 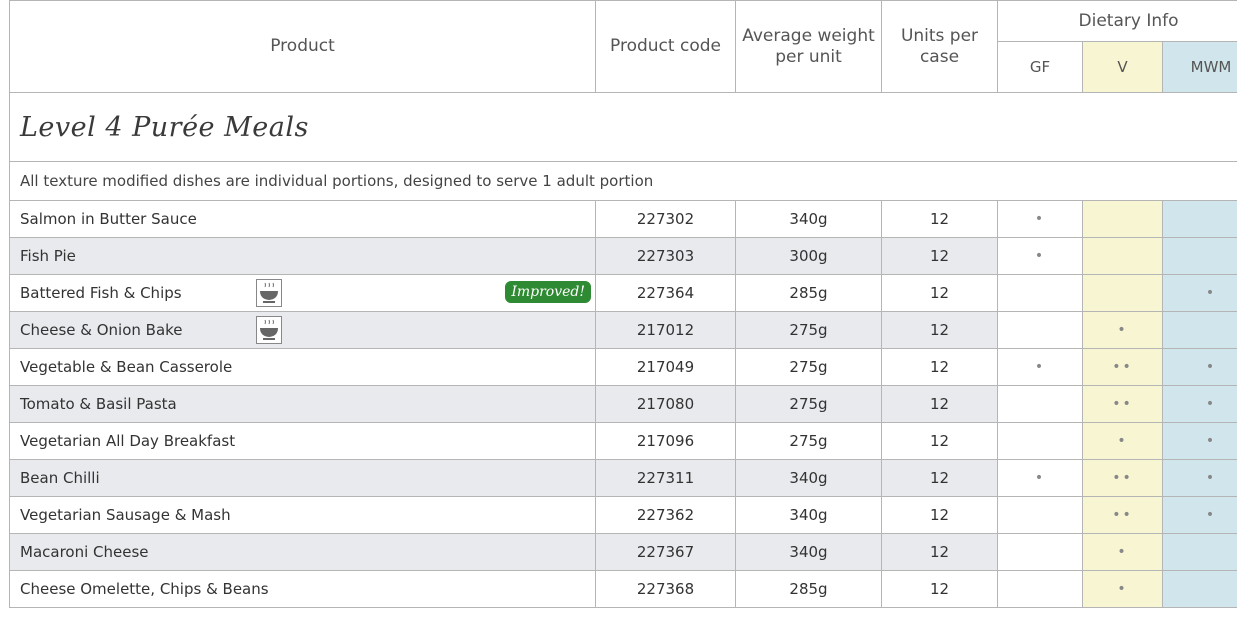 I want to click on product-name: Vegetable & Bean Casserole, so click(x=126, y=367).